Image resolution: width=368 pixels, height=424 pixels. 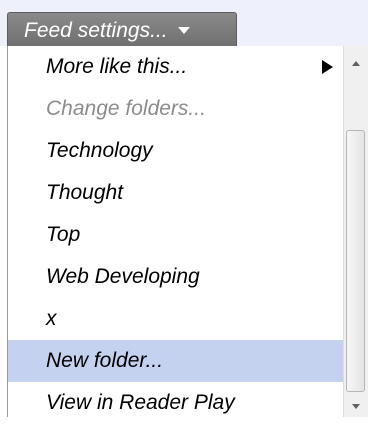 I want to click on scroll-up-icon, so click(x=356, y=63).